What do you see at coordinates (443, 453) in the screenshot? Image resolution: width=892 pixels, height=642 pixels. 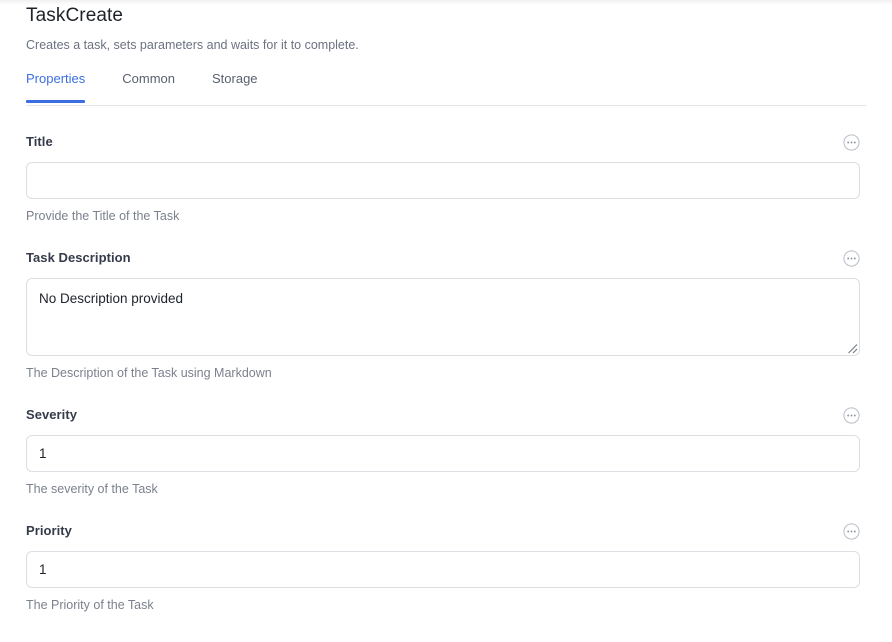 I see `severity-input` at bounding box center [443, 453].